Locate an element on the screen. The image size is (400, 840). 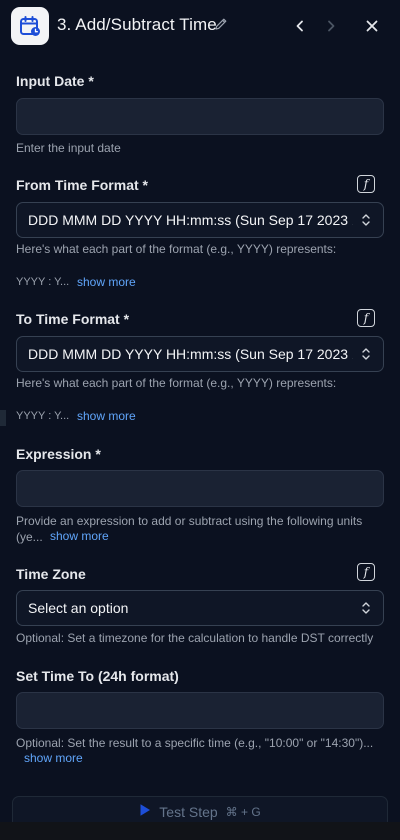
time-zone-value: Select an option is located at coordinates (78, 608).